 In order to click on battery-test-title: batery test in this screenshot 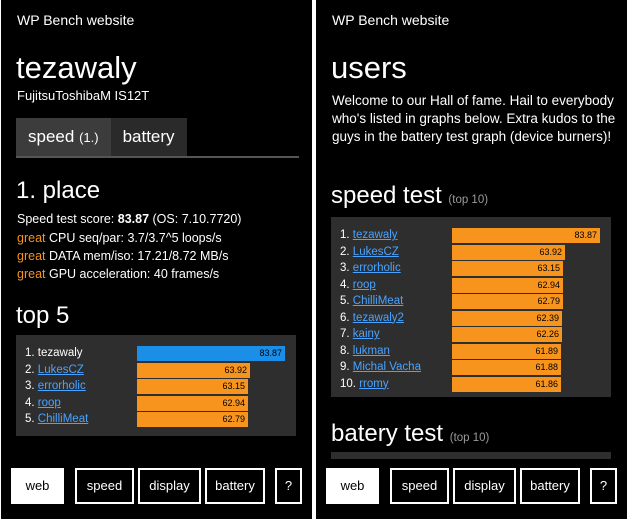, I will do `click(387, 433)`.